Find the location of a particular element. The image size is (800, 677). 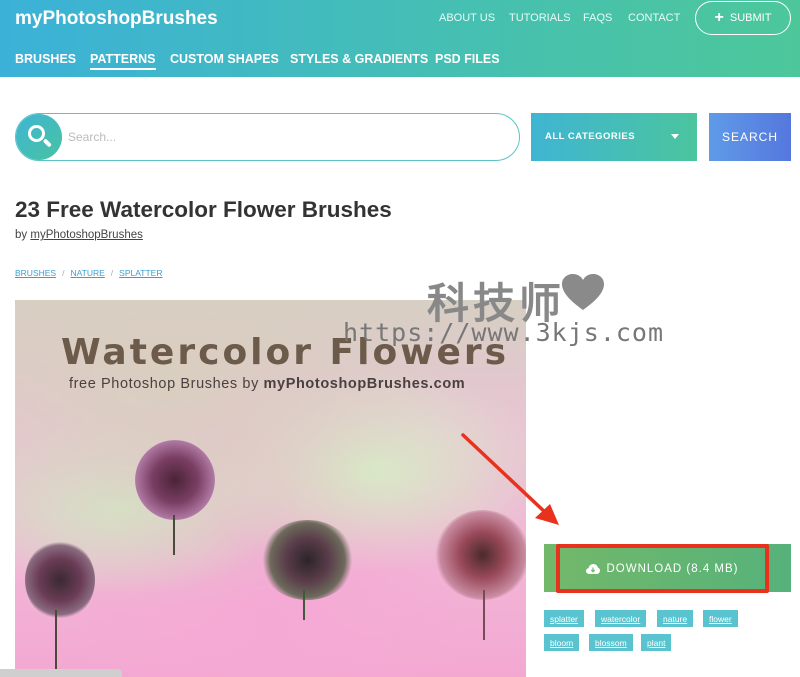

nav-brushes: BRUSHES is located at coordinates (45, 59).